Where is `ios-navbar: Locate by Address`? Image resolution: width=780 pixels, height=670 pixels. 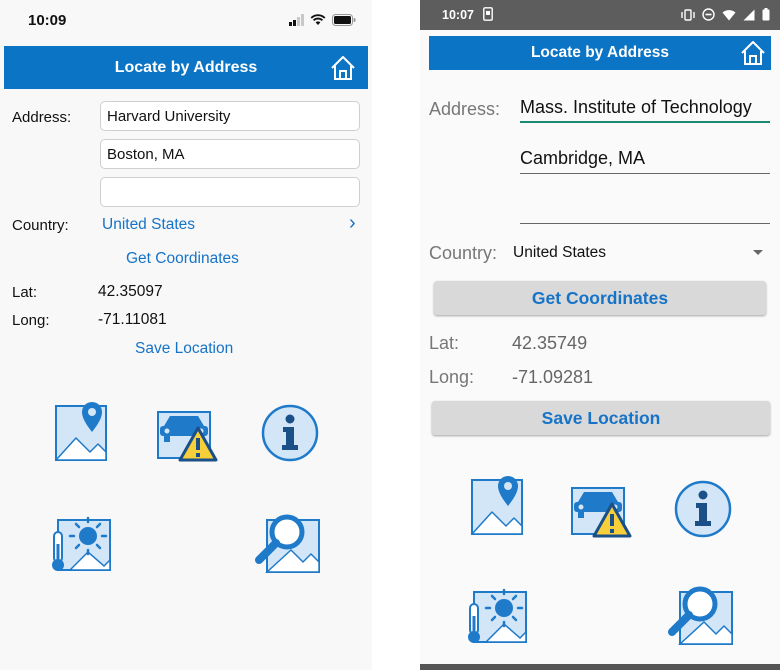
ios-navbar: Locate by Address is located at coordinates (186, 67).